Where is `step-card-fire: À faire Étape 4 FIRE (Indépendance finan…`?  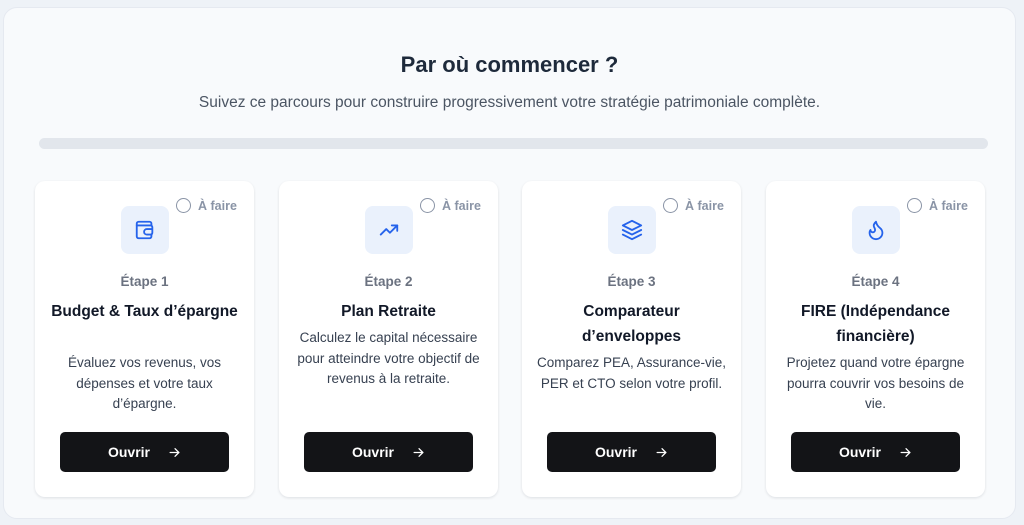
step-card-fire: À faire Étape 4 FIRE (Indépendance finan… is located at coordinates (875, 339).